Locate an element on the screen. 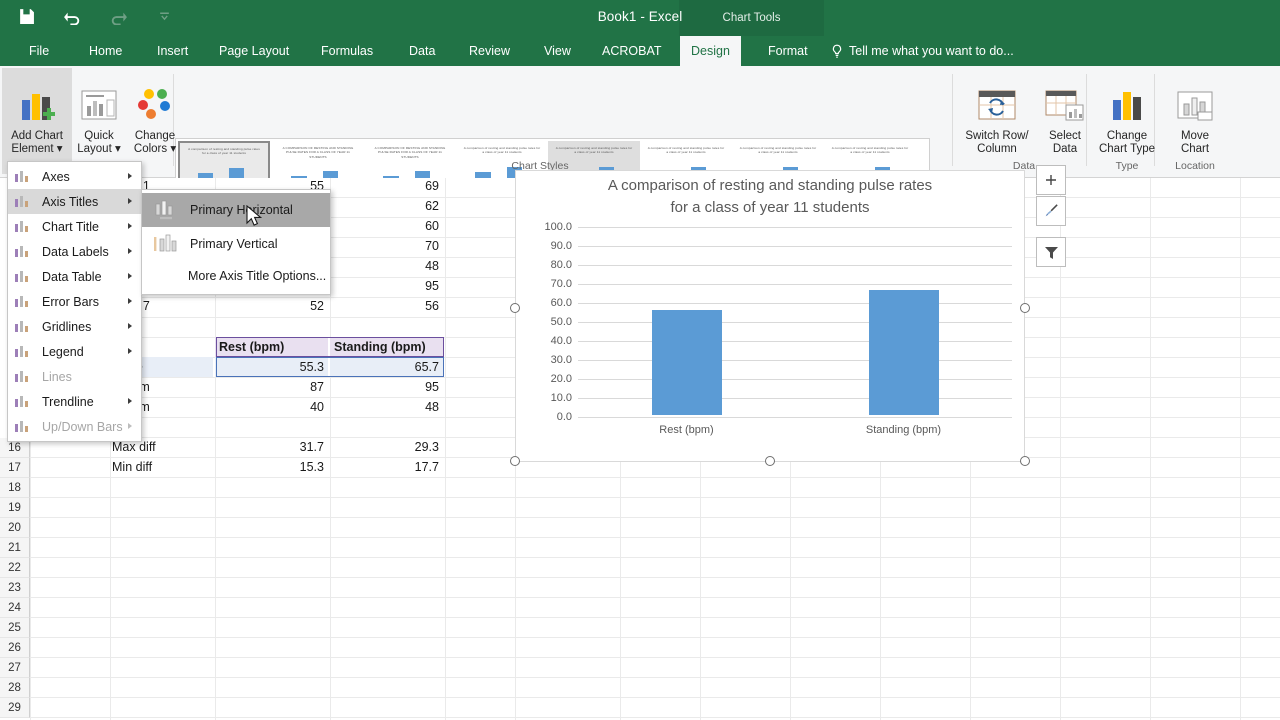 The image size is (1280, 720). chart-styles-paintbrush-icon is located at coordinates (1051, 211).